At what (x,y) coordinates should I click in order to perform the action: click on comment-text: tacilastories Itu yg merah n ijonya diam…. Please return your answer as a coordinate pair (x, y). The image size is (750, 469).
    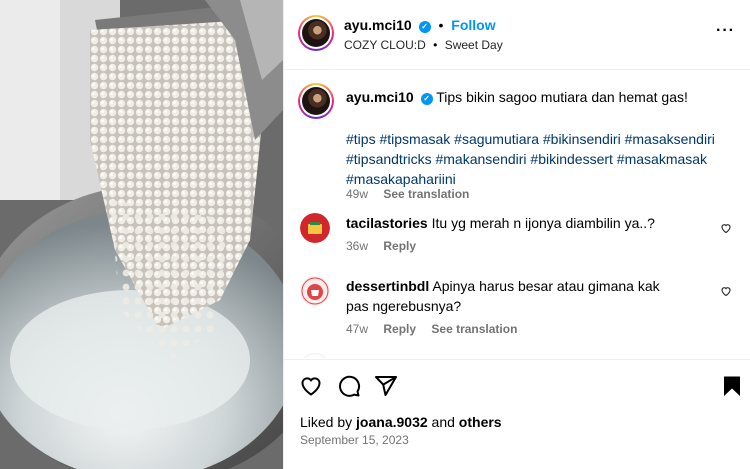
    Looking at the image, I should click on (511, 223).